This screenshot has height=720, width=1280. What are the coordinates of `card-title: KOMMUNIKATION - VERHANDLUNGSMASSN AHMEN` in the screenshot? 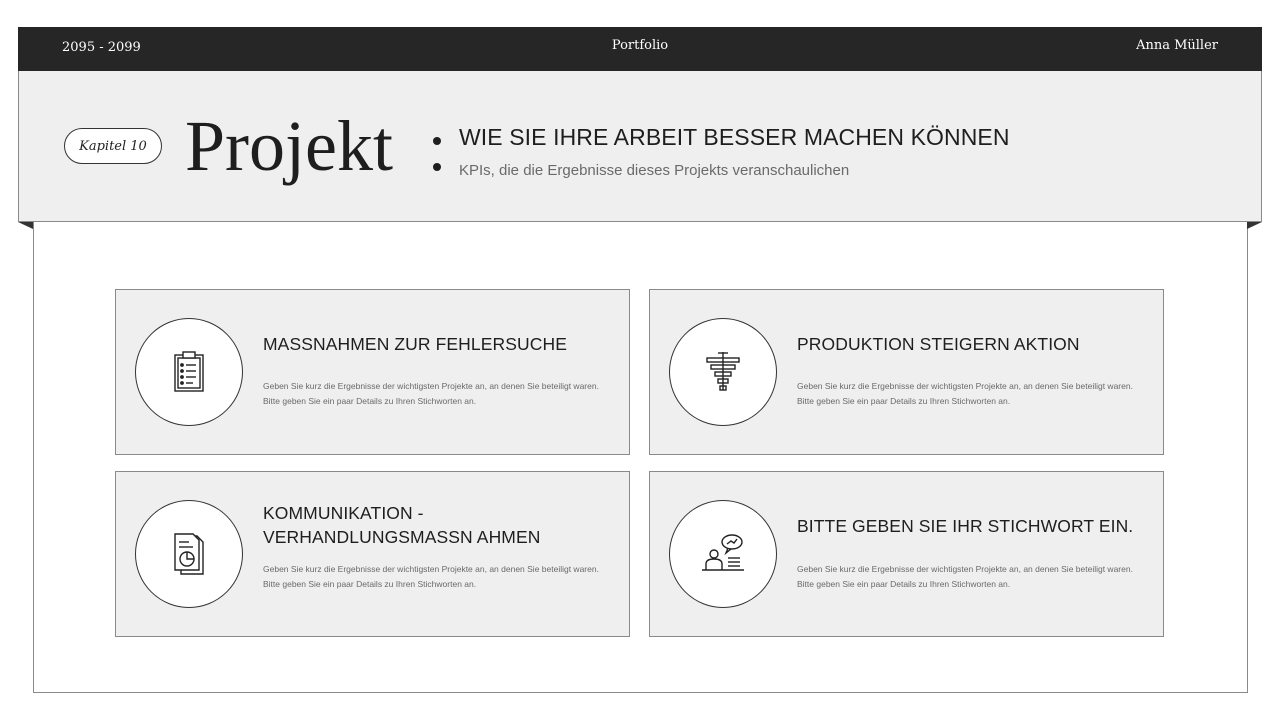 It's located at (402, 525).